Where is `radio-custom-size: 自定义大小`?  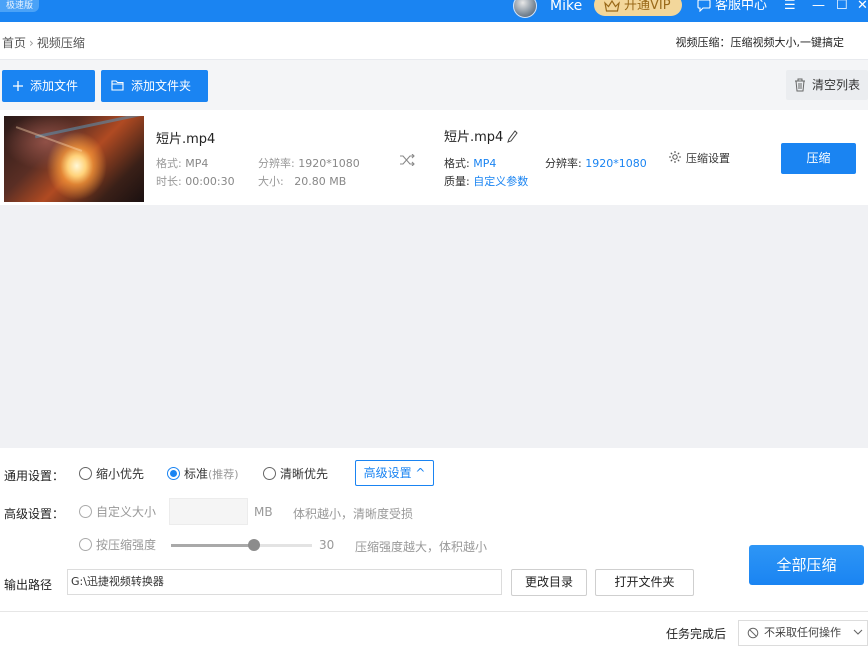 radio-custom-size: 自定义大小 is located at coordinates (117, 512).